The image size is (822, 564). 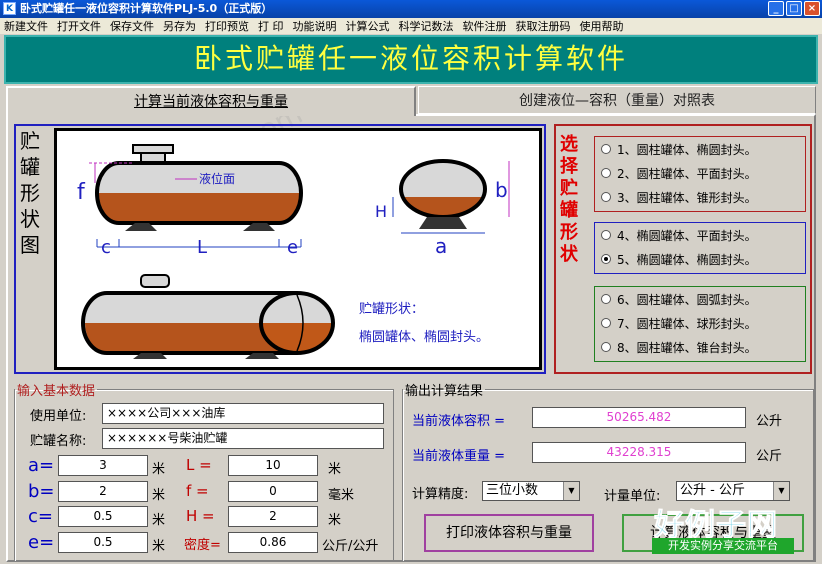 What do you see at coordinates (509, 533) in the screenshot?
I see `print-button: 打印液体容积与重量` at bounding box center [509, 533].